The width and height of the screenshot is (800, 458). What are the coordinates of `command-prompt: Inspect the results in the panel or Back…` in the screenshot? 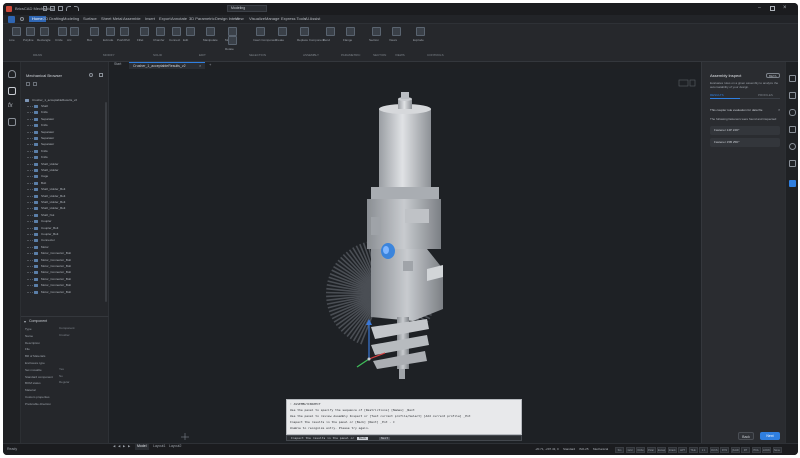 It's located at (404, 438).